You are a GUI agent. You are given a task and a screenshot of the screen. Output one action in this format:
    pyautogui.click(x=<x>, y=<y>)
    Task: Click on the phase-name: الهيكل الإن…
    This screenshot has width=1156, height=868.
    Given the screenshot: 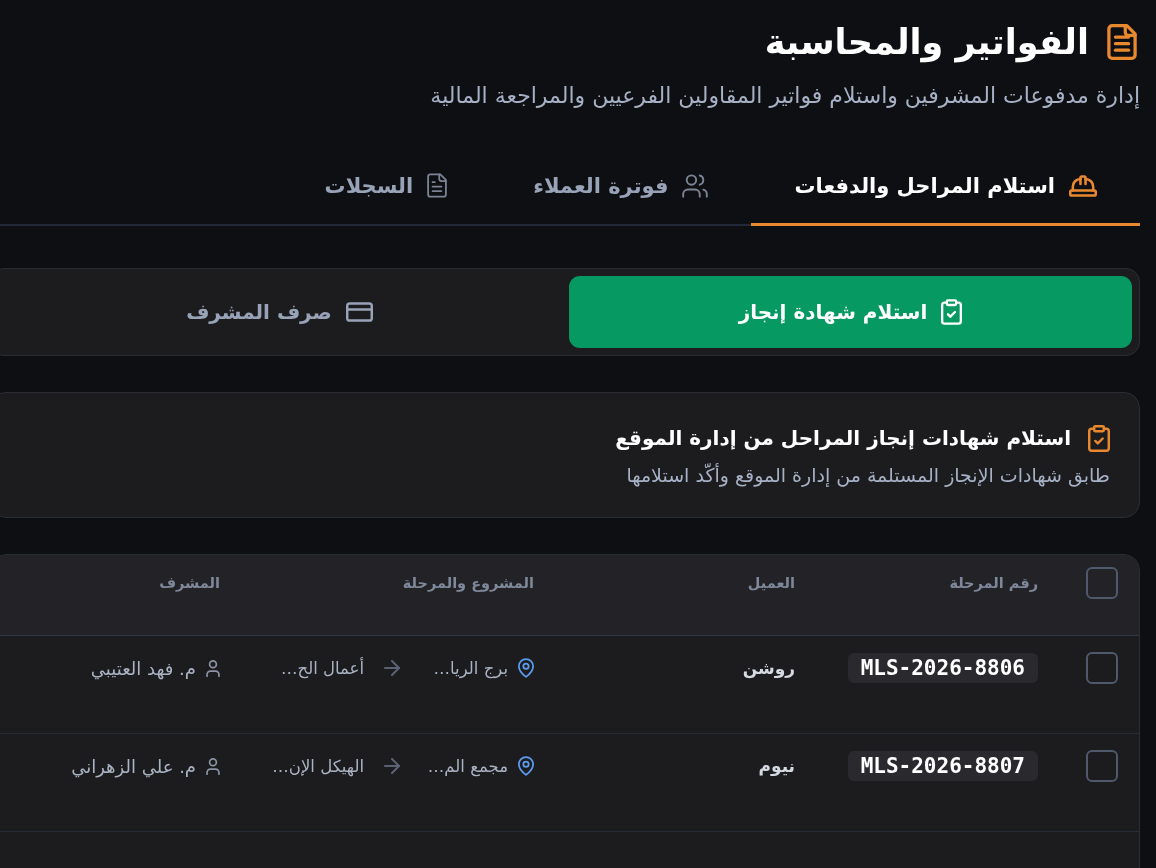 What is the action you would take?
    pyautogui.click(x=318, y=766)
    